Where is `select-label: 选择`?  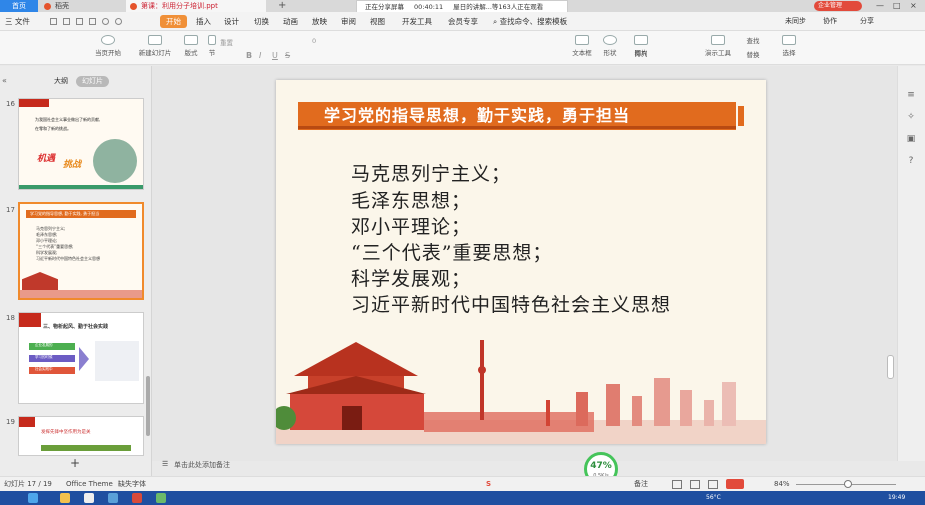 select-label: 选择 is located at coordinates (789, 53).